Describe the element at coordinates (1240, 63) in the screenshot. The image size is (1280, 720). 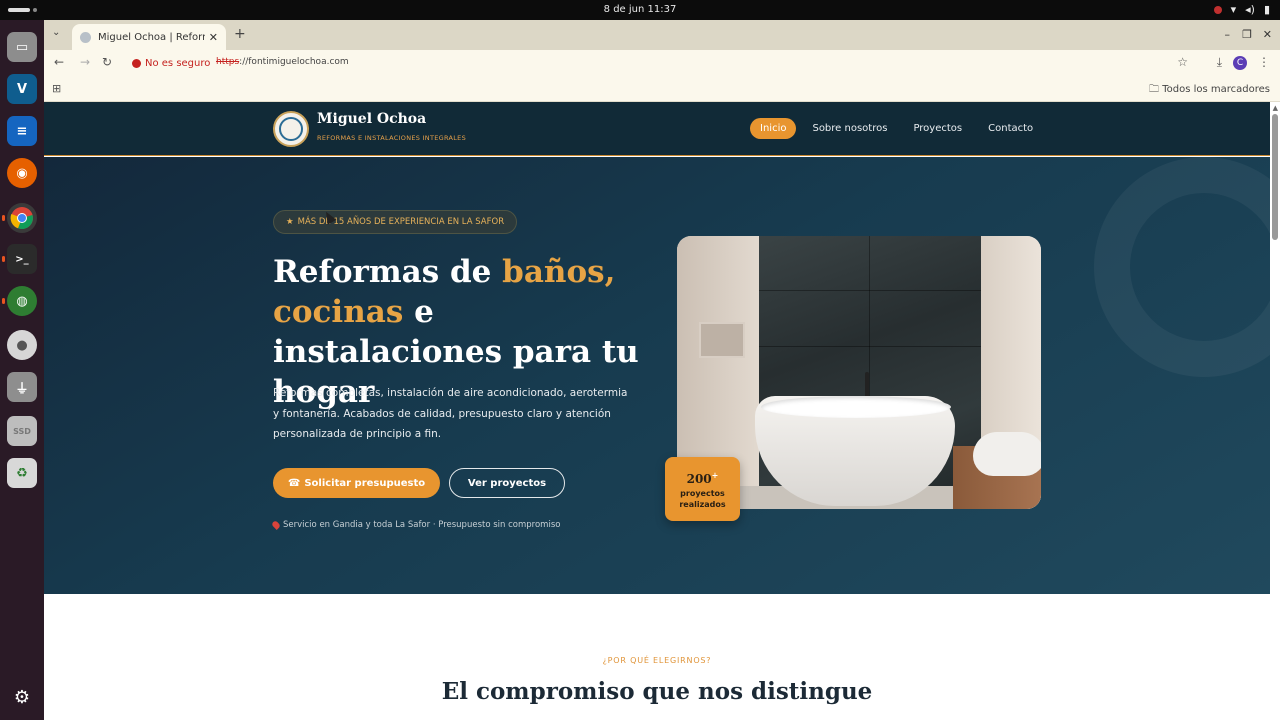
I see `profile-avatar: C` at that location.